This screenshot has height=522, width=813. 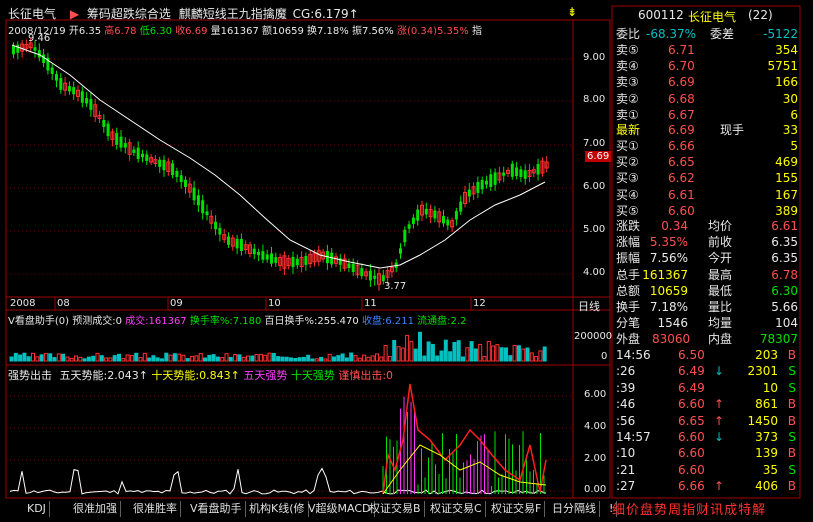 I want to click on formula-arrow-icon: ▶, so click(x=74, y=14).